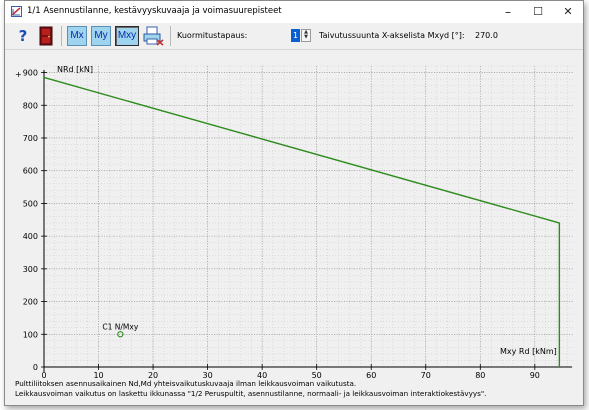  What do you see at coordinates (30, 203) in the screenshot?
I see `y-tick-label: 500` at bounding box center [30, 203].